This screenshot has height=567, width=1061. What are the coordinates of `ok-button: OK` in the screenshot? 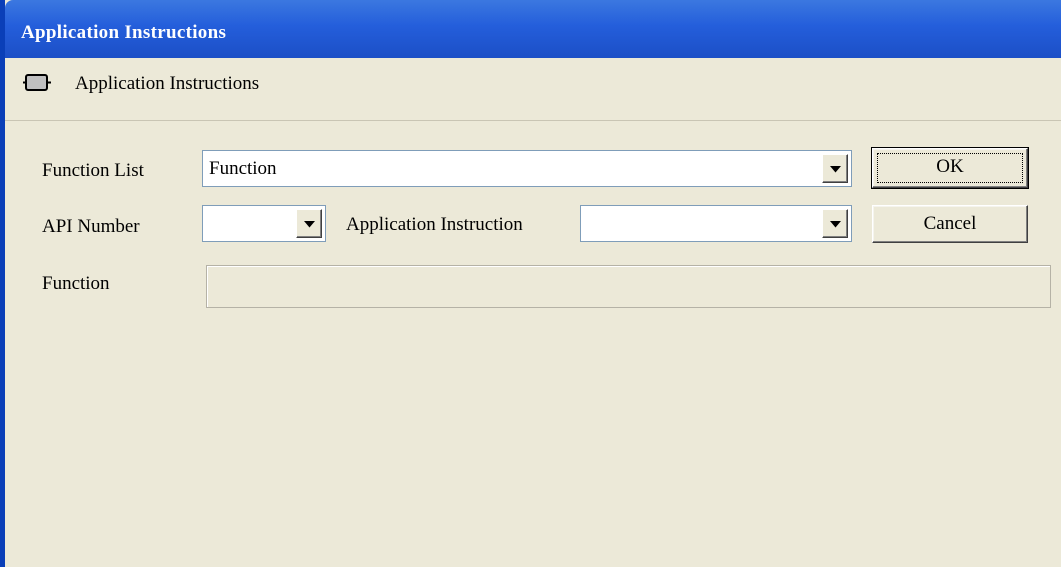 It's located at (950, 168).